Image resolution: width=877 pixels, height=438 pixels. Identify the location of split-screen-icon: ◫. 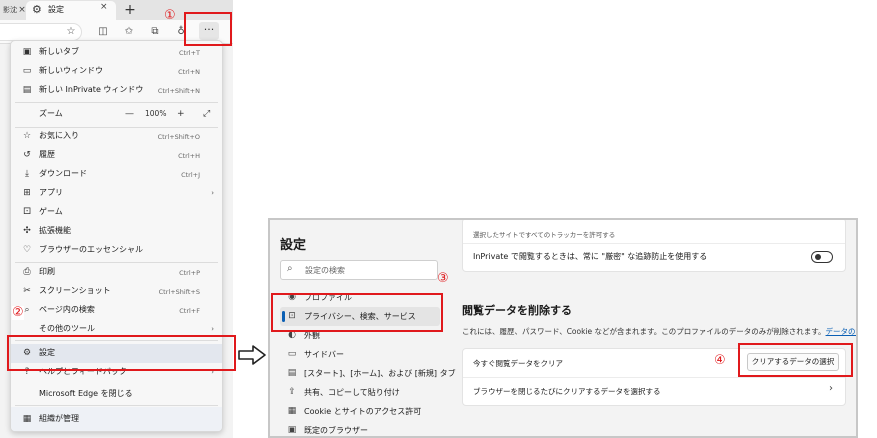
(103, 32).